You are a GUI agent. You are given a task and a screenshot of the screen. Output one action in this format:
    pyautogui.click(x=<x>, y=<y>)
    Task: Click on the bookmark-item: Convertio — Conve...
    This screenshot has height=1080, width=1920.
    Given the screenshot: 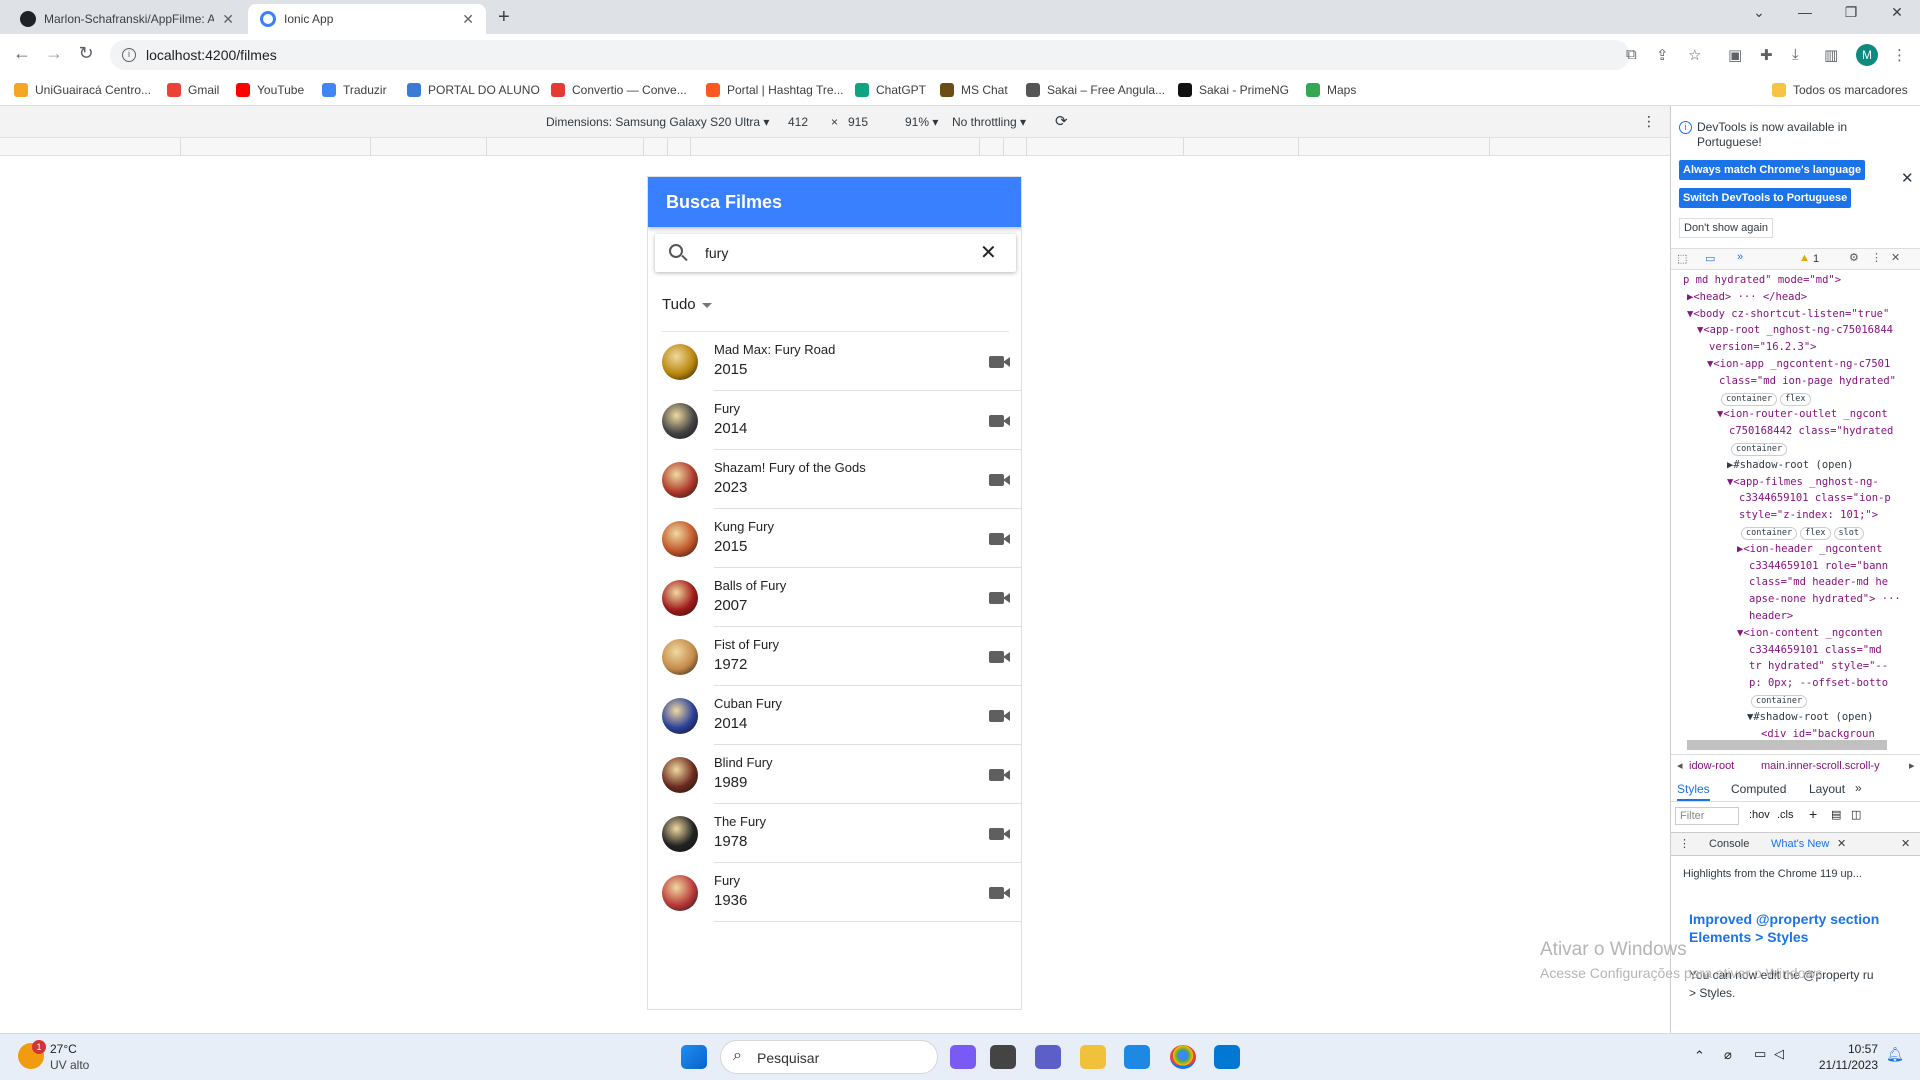 What is the action you would take?
    pyautogui.click(x=619, y=90)
    